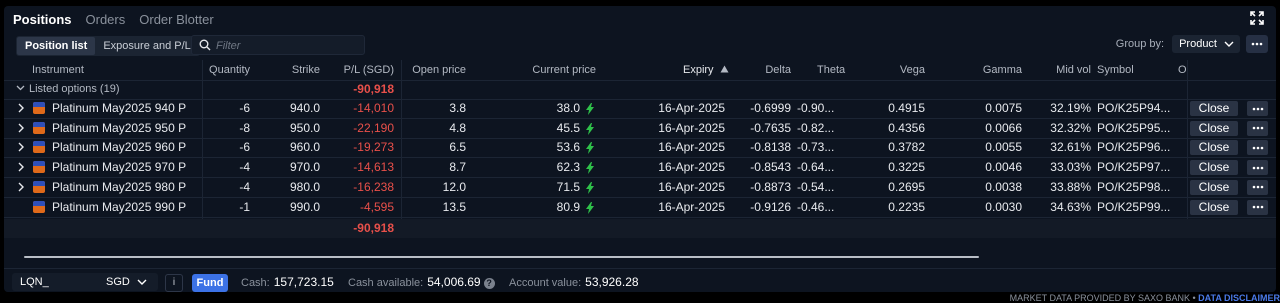 The width and height of the screenshot is (1280, 303). I want to click on strike-value: 970.0, so click(304, 167).